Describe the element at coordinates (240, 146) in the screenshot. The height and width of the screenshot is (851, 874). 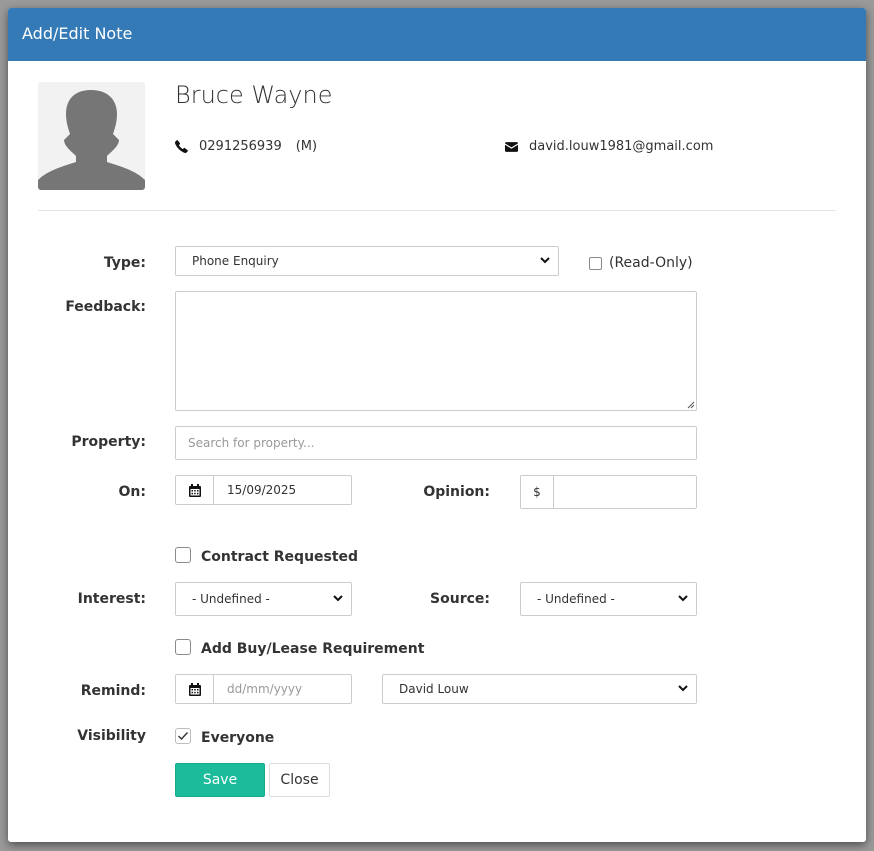
I see `phone-number: 0291256939` at that location.